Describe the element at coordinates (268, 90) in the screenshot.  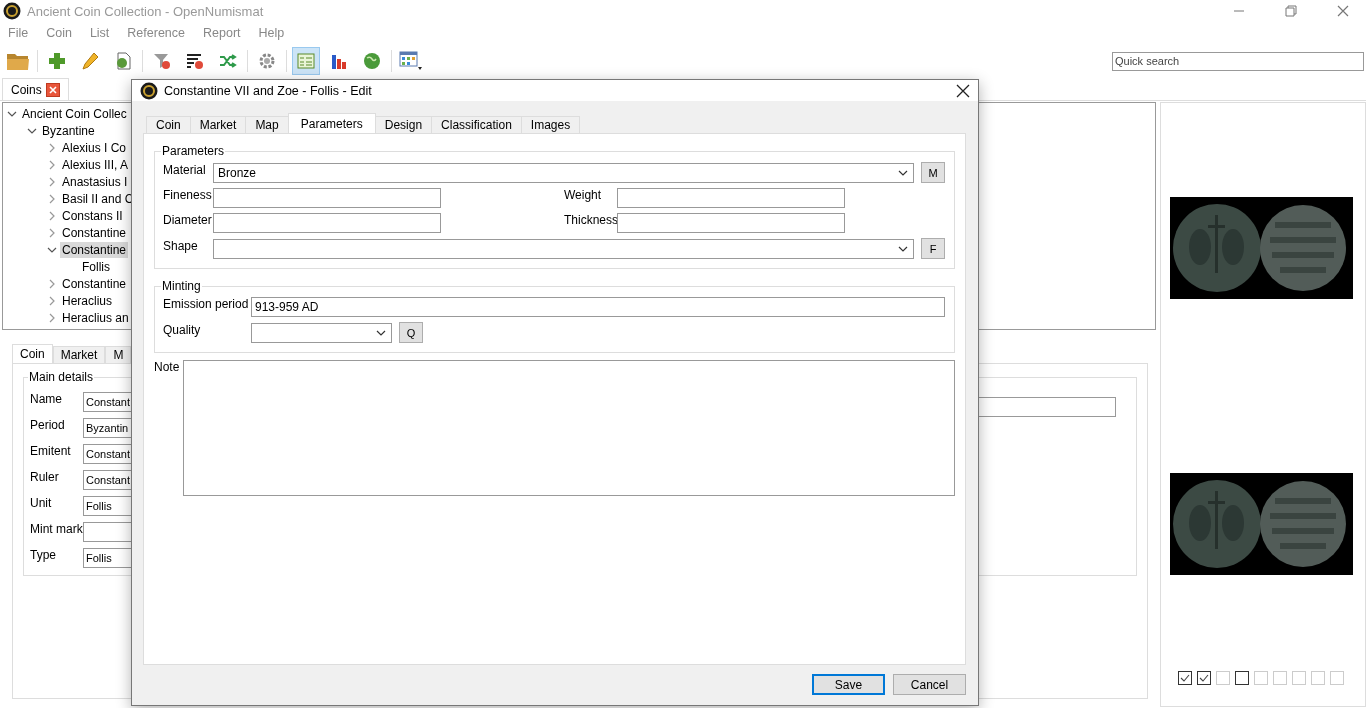
I see `dialog-title: Constantine VII and Zoe - Follis - Edit` at that location.